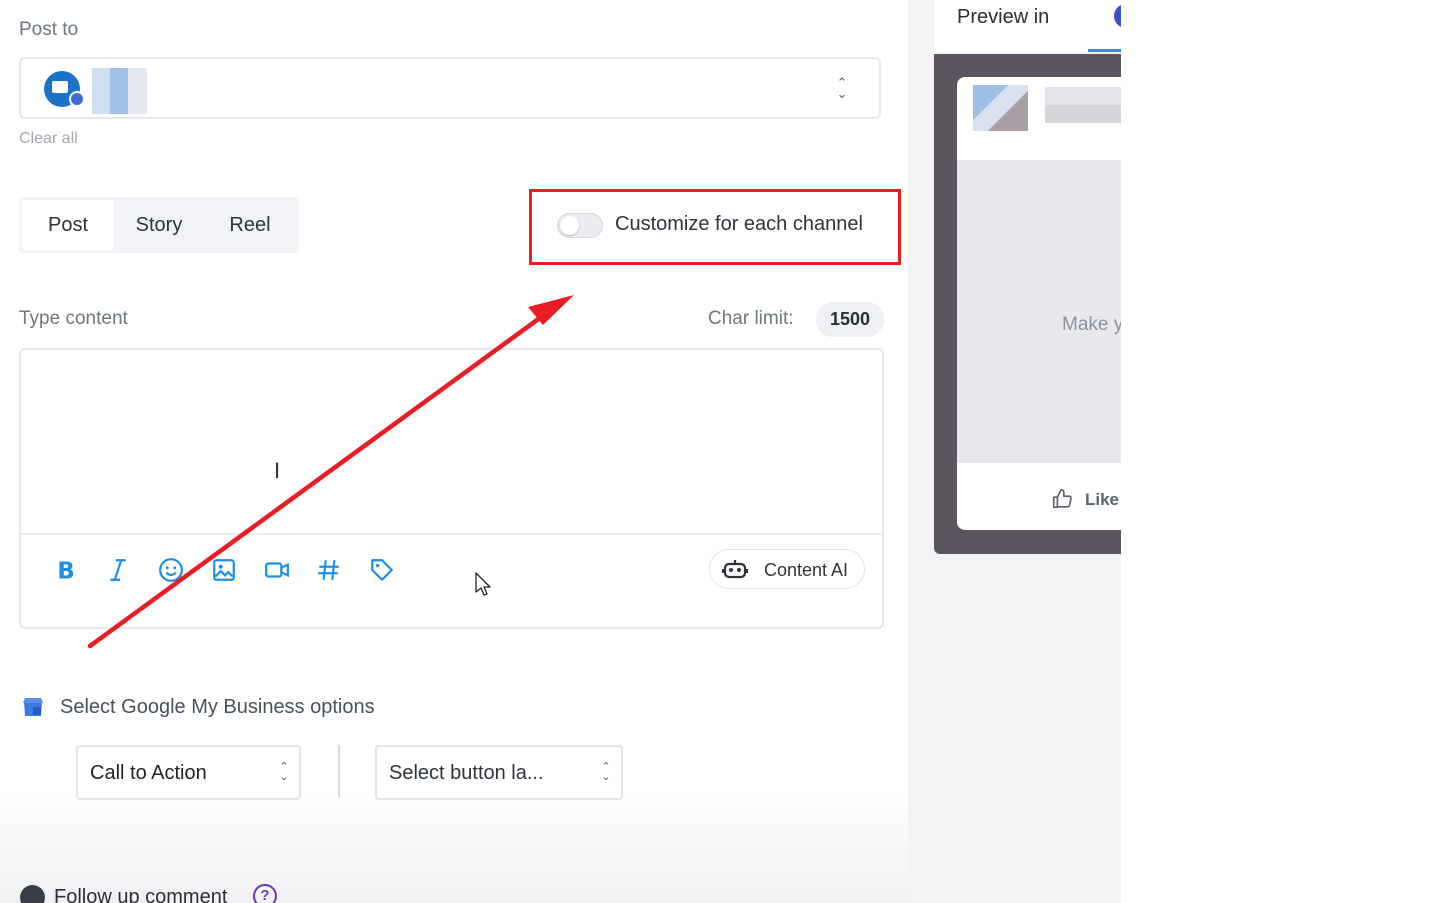  What do you see at coordinates (32, 894) in the screenshot?
I see `follow-up-checkbox` at bounding box center [32, 894].